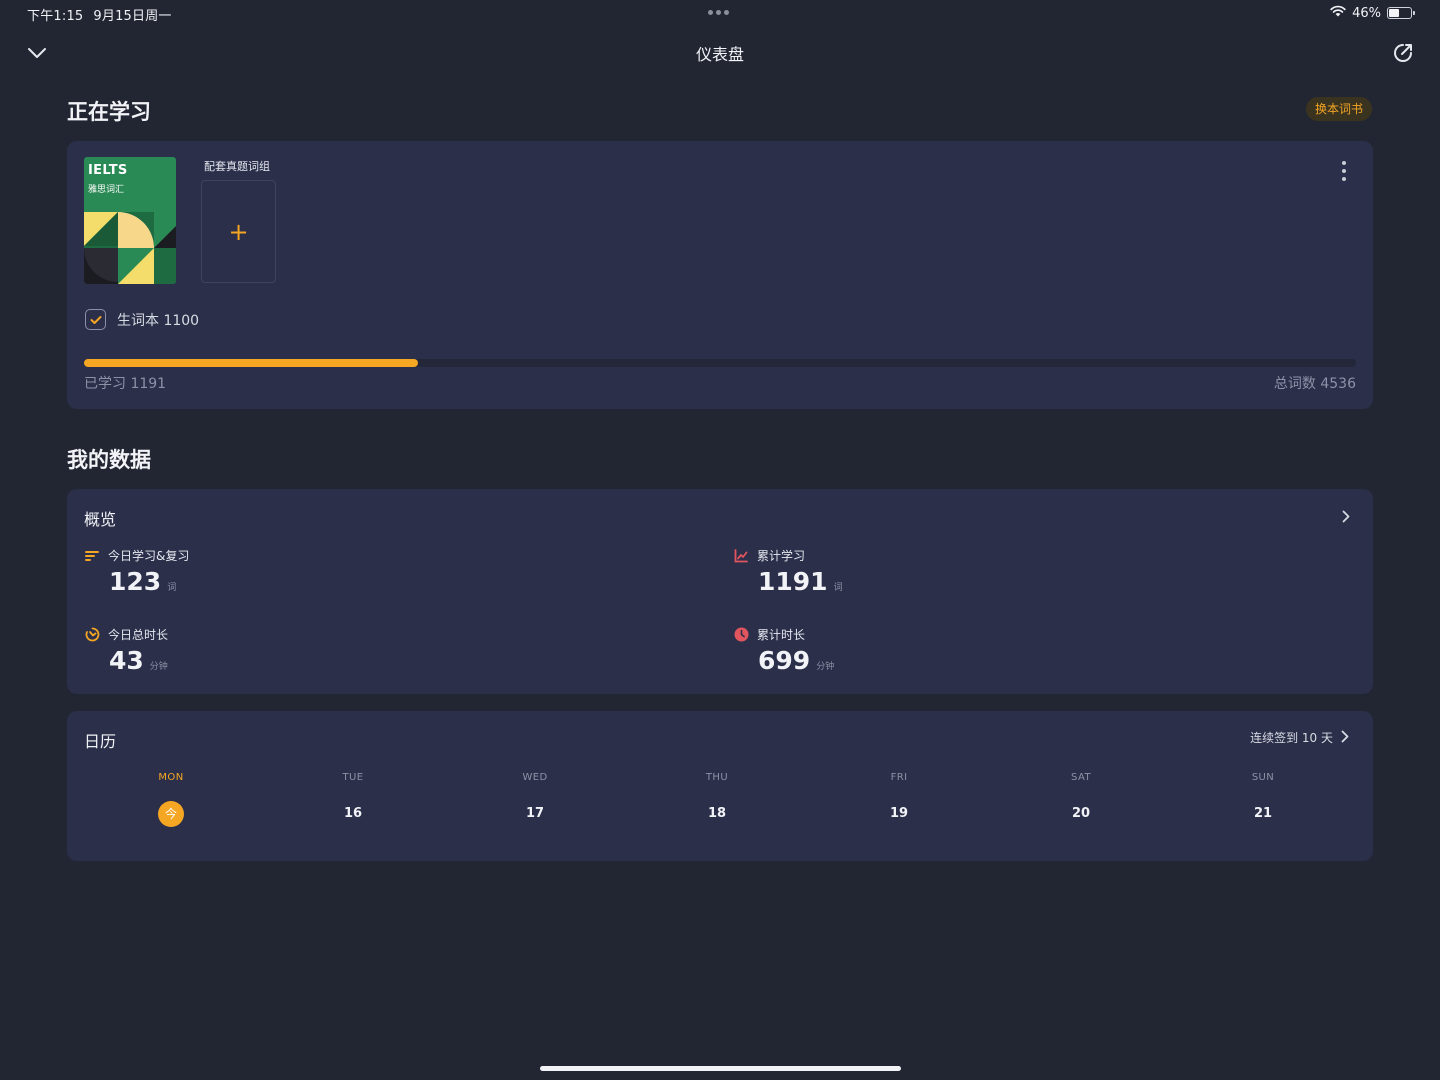  What do you see at coordinates (793, 581) in the screenshot?
I see `stat-value: 1191` at bounding box center [793, 581].